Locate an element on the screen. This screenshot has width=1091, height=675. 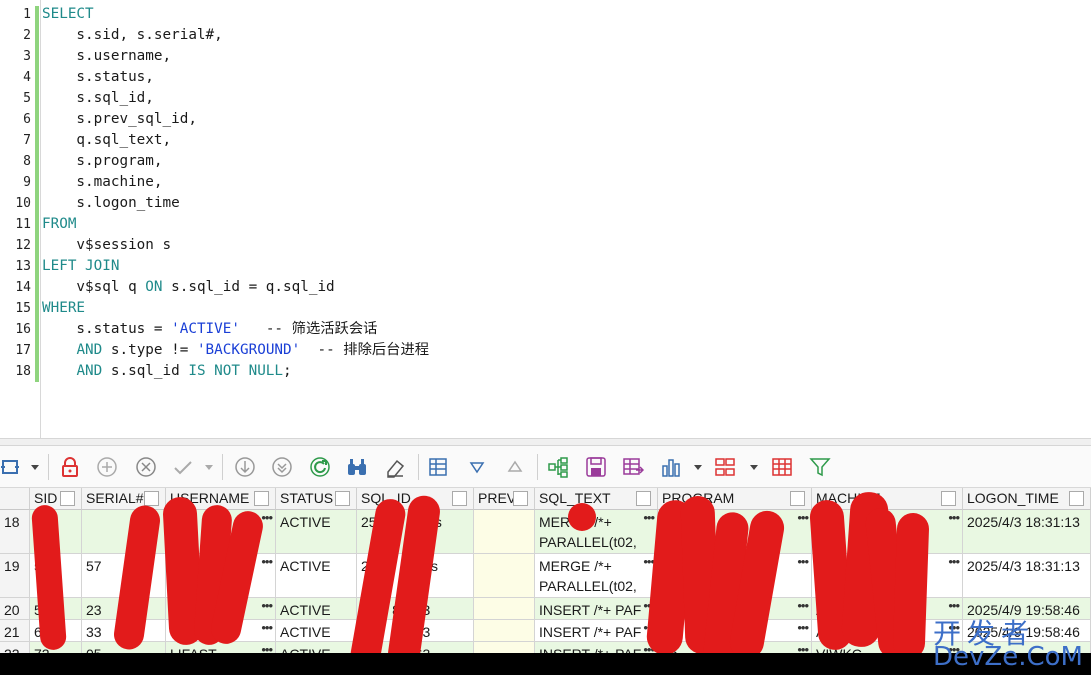
chart-icon is located at coordinates (671, 467).